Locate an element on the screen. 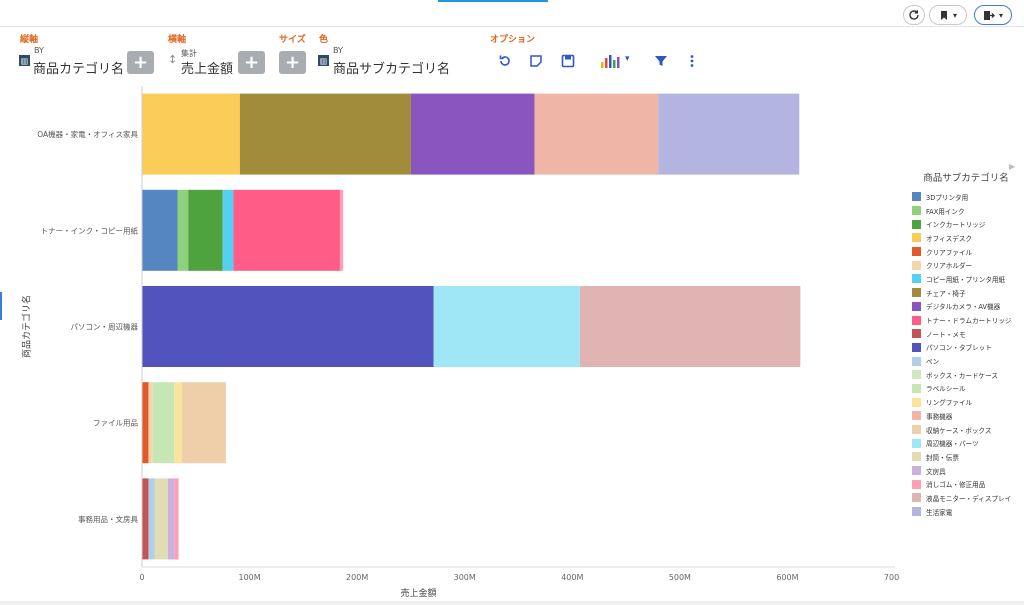  refresh-button is located at coordinates (914, 15).